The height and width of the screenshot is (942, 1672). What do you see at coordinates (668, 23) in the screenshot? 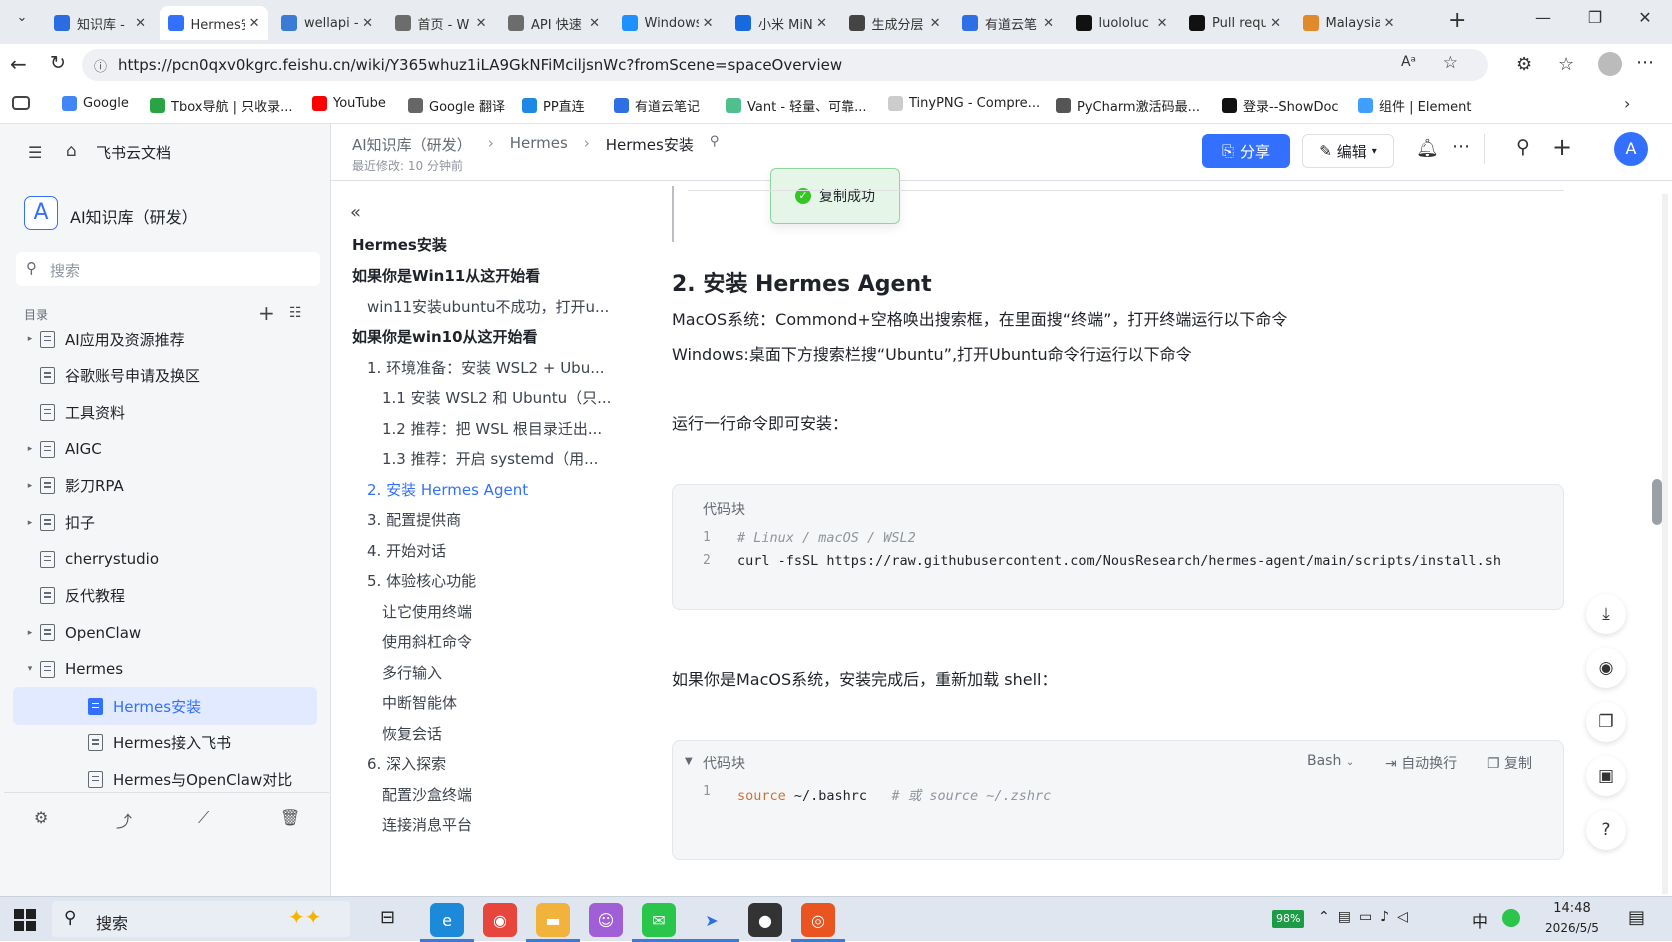
I see `browser-tab: Windows ✕` at bounding box center [668, 23].